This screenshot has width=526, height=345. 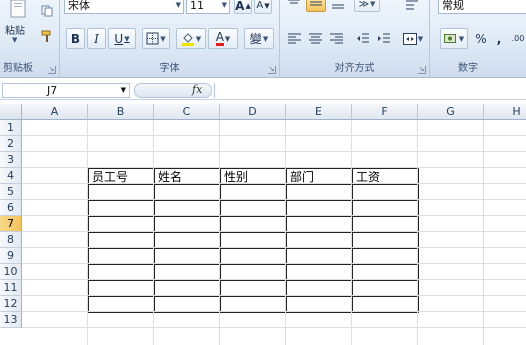 I want to click on align-center-icon, so click(x=315, y=38).